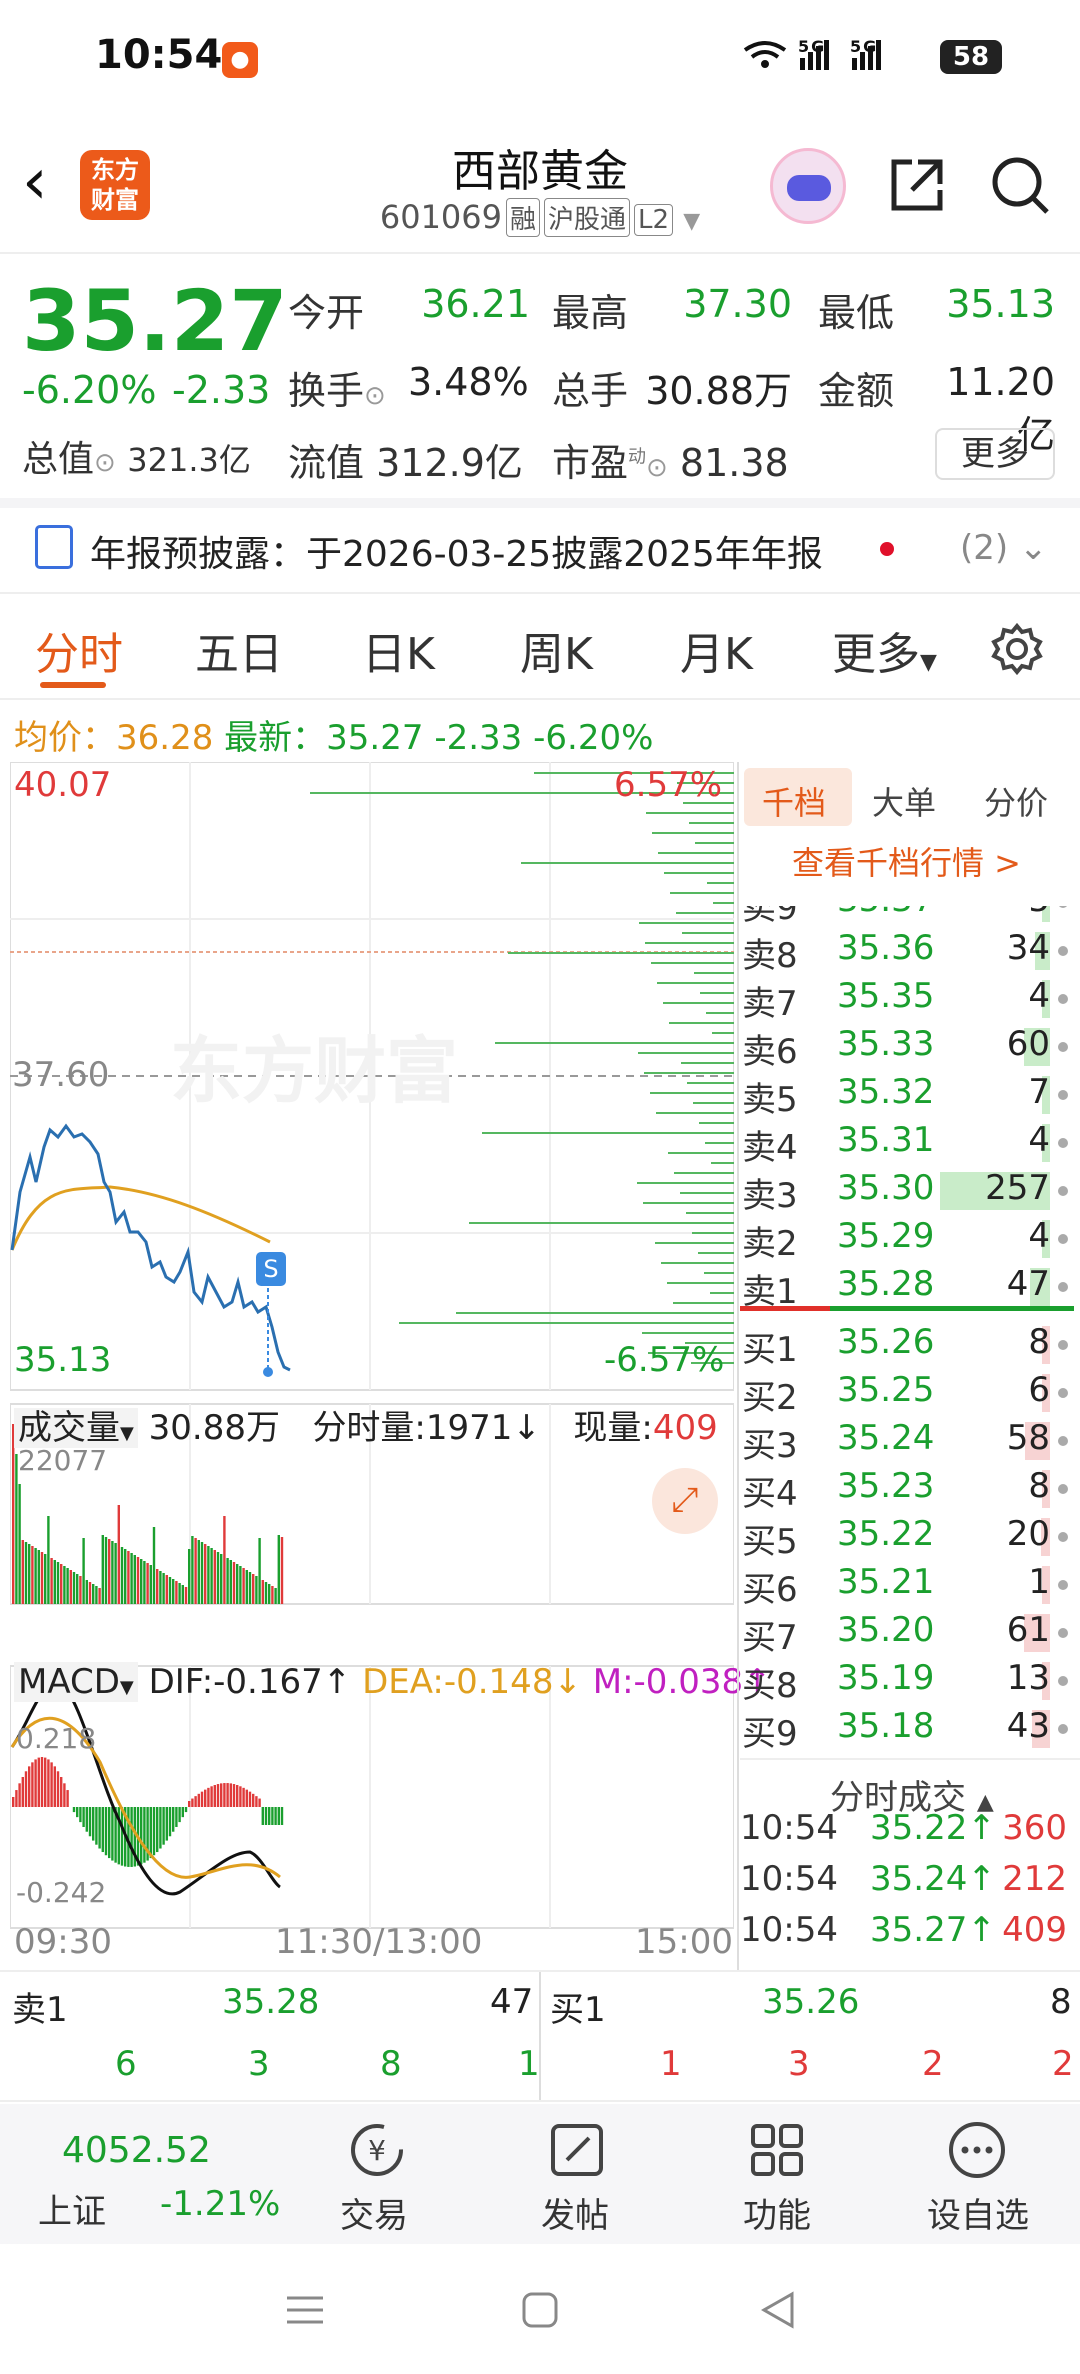  Describe the element at coordinates (907, 1000) in the screenshot. I see `ask-row: 卖7 35.35 4` at that location.